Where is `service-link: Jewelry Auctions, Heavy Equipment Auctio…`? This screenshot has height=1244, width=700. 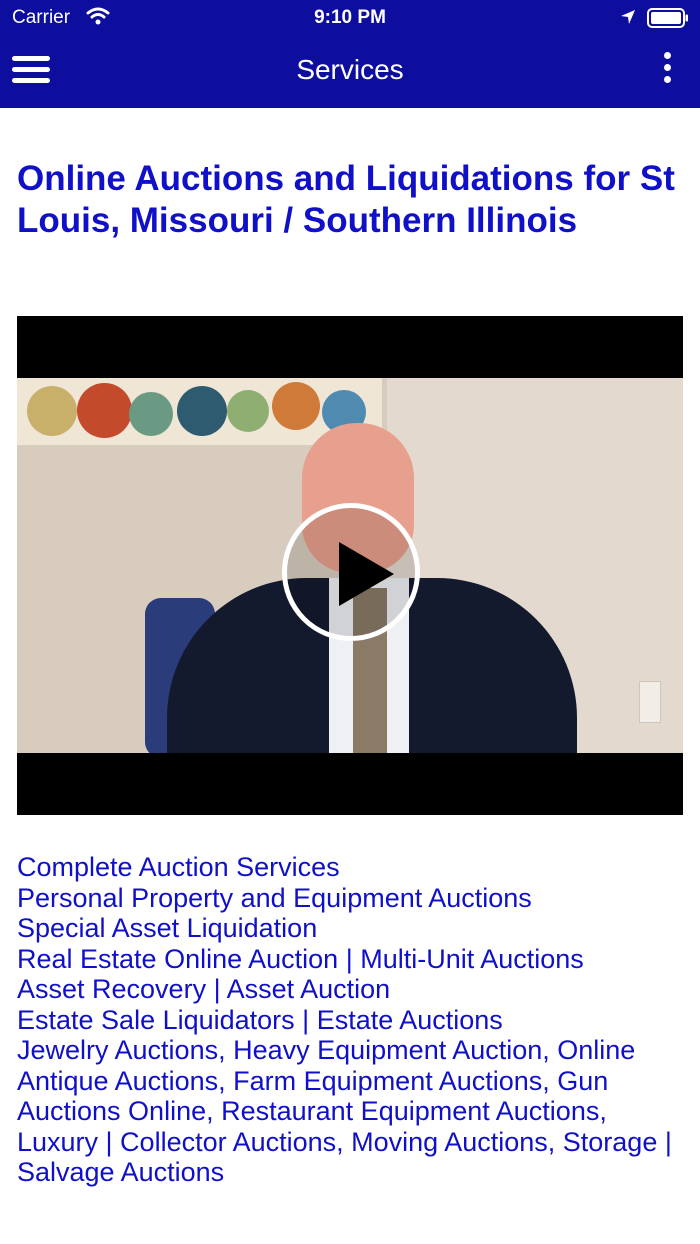
service-link: Jewelry Auctions, Heavy Equipment Auctio… is located at coordinates (352, 1111).